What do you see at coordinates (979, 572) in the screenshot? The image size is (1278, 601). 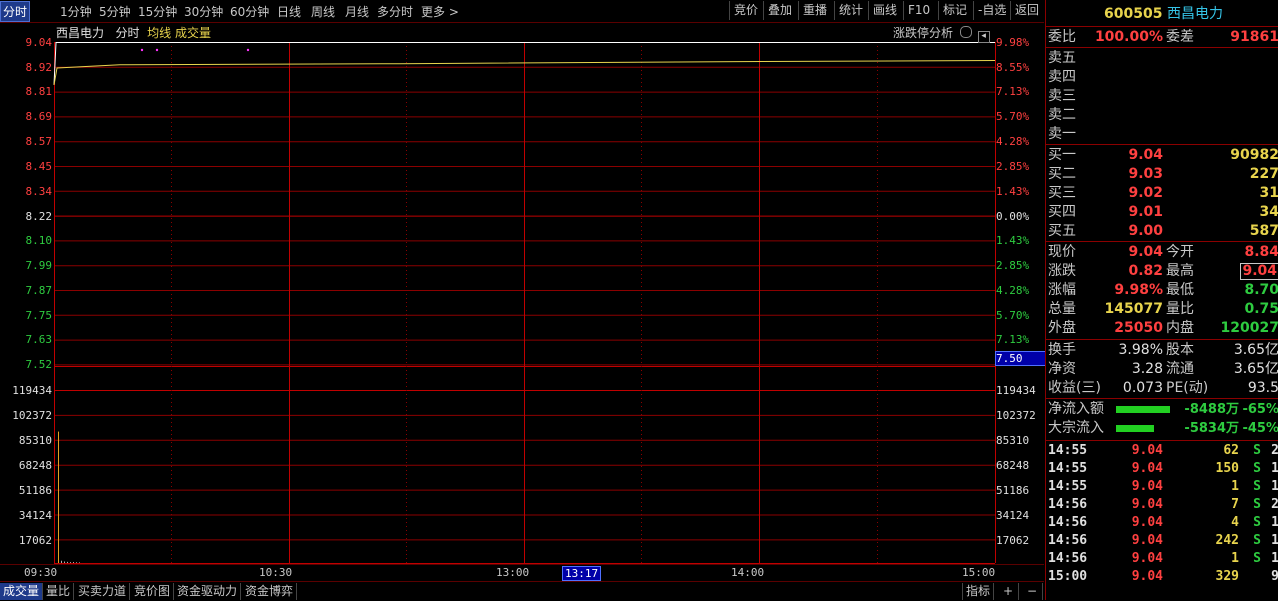 I see `time-label: 15:00` at bounding box center [979, 572].